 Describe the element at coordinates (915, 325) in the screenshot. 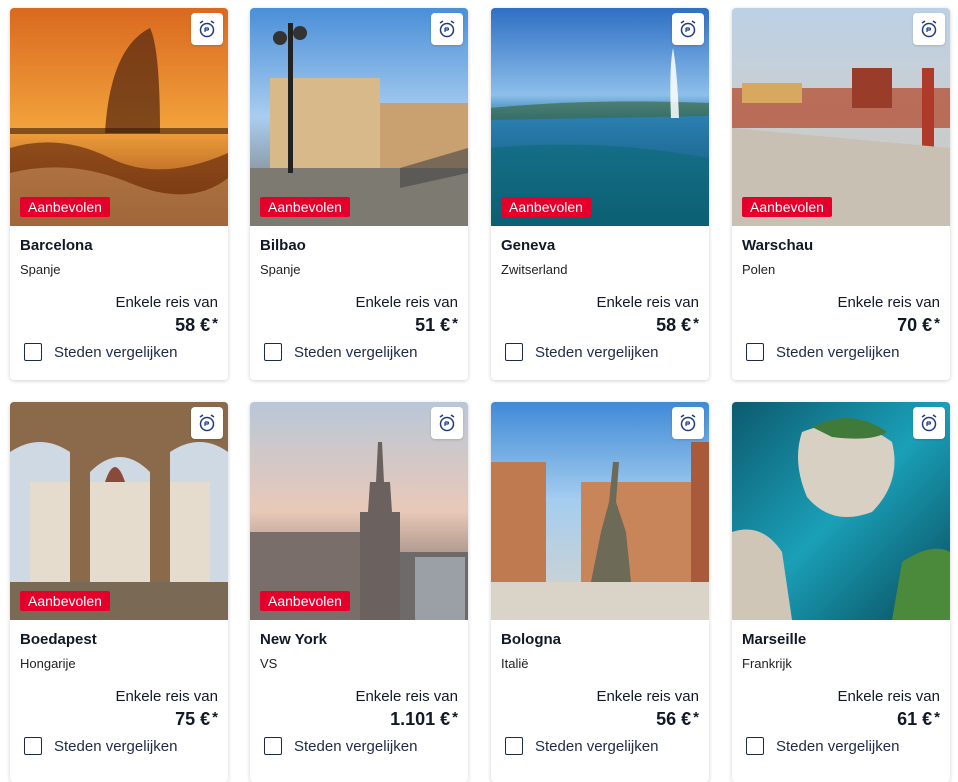

I see `price-value: 70 €` at that location.